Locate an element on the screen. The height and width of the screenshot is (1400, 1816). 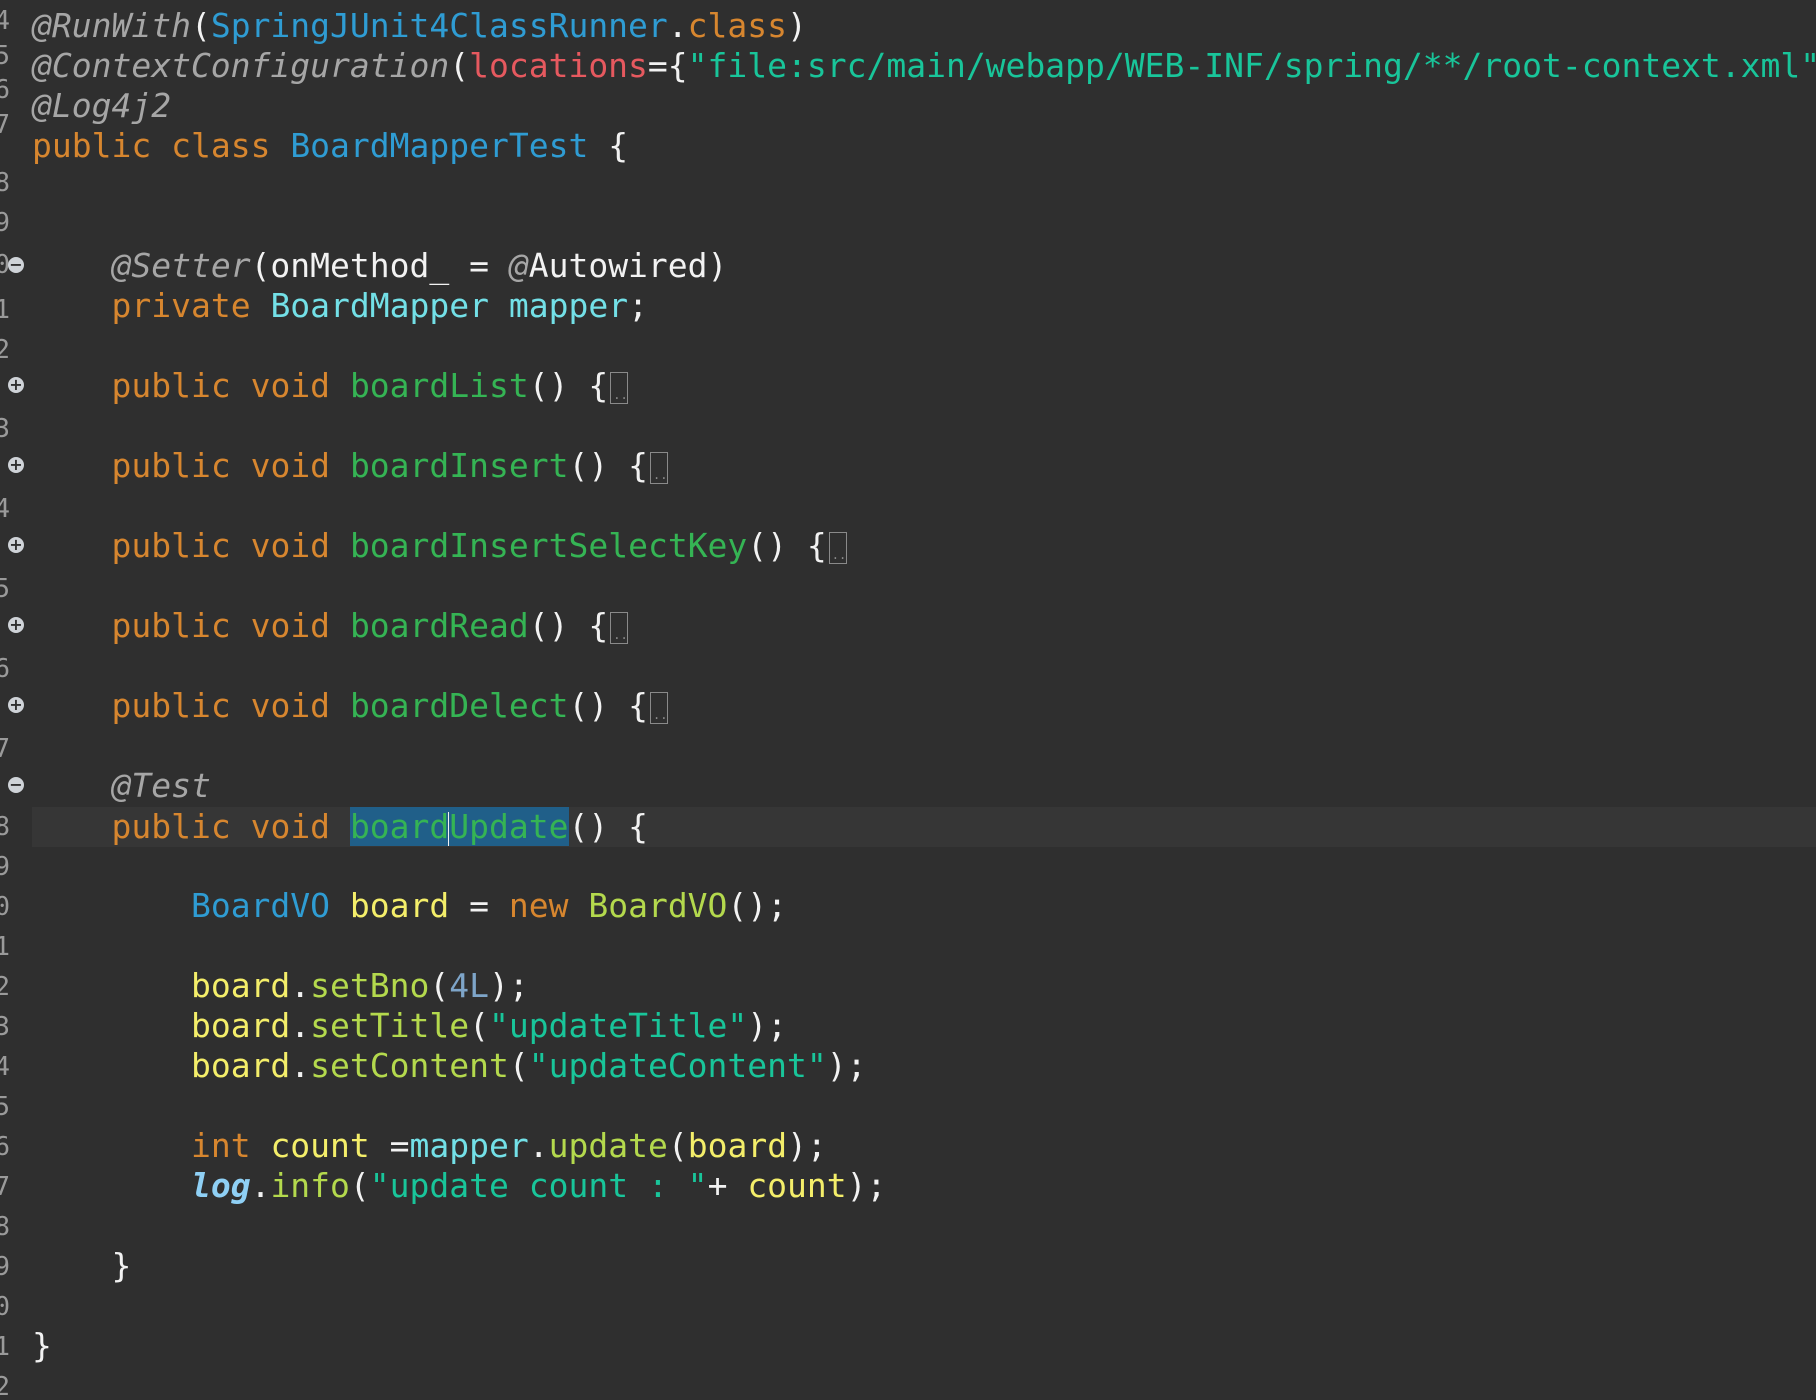
code-line: BoardVO board = new BoardVO(); is located at coordinates (409, 906).